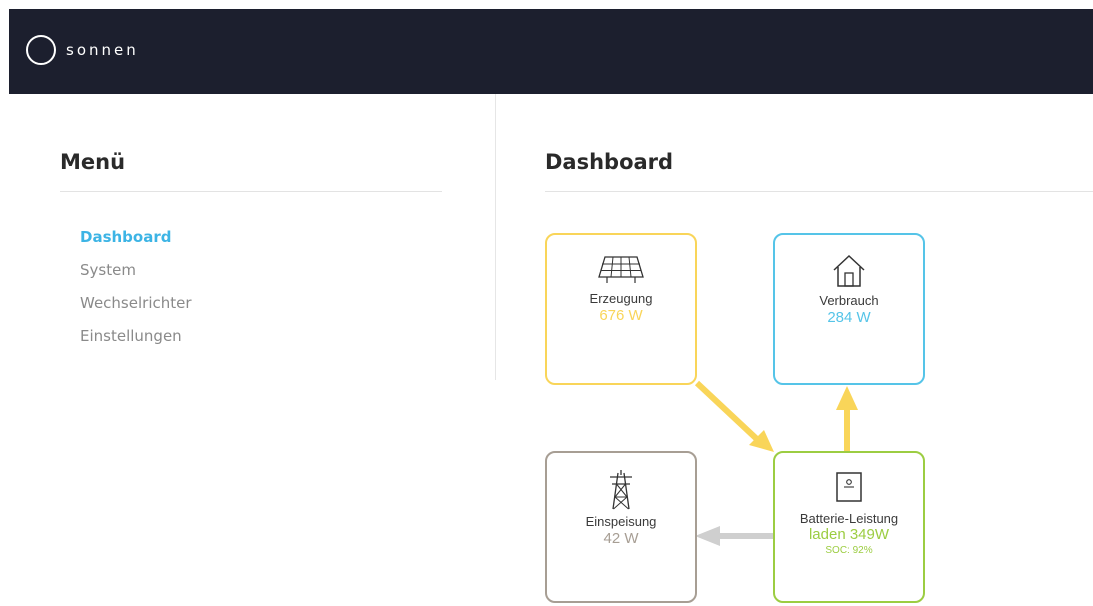 The width and height of the screenshot is (1093, 606). I want to click on einspeisung-tile: Einspeisung 42 W, so click(621, 527).